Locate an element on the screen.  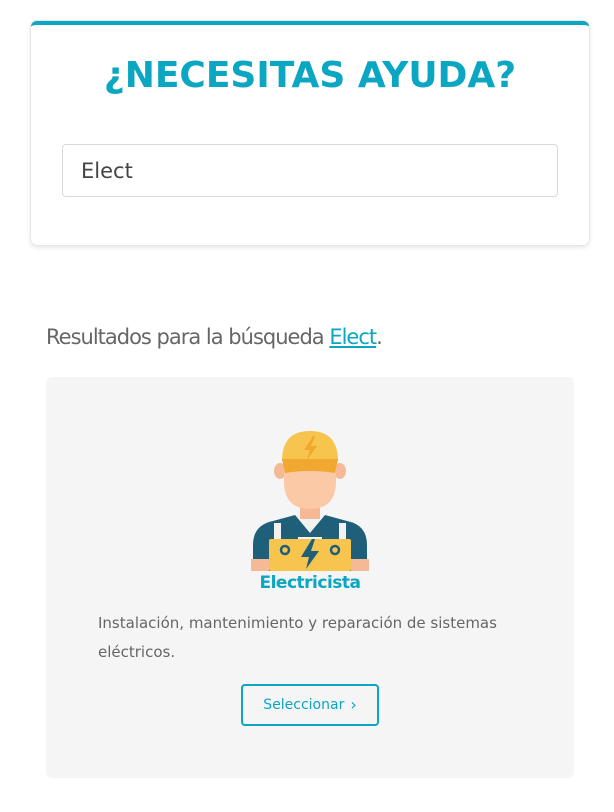
search-title: ¿NECESITAS AYUDA? is located at coordinates (310, 75).